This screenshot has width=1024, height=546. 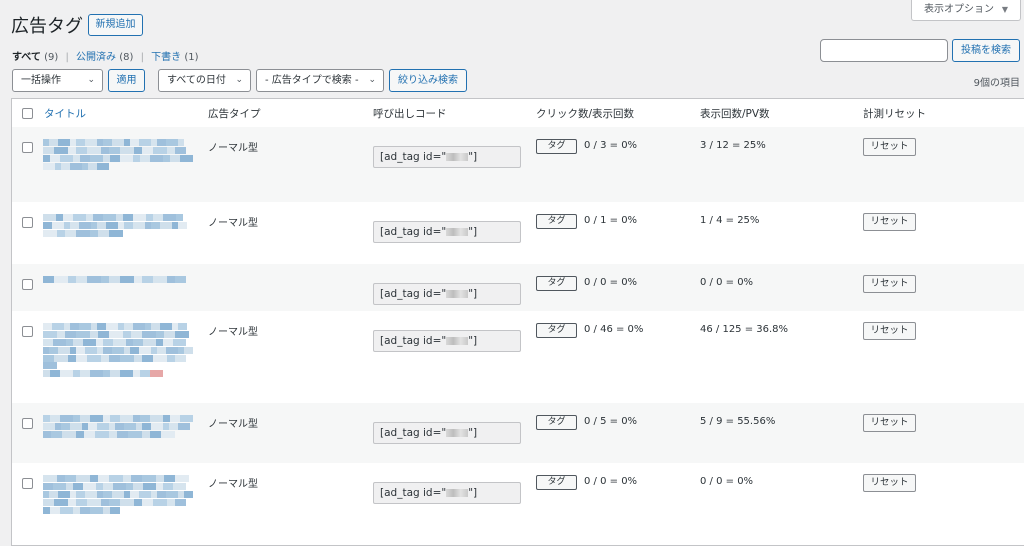 I want to click on view-draft-link: 下書き, so click(x=166, y=57).